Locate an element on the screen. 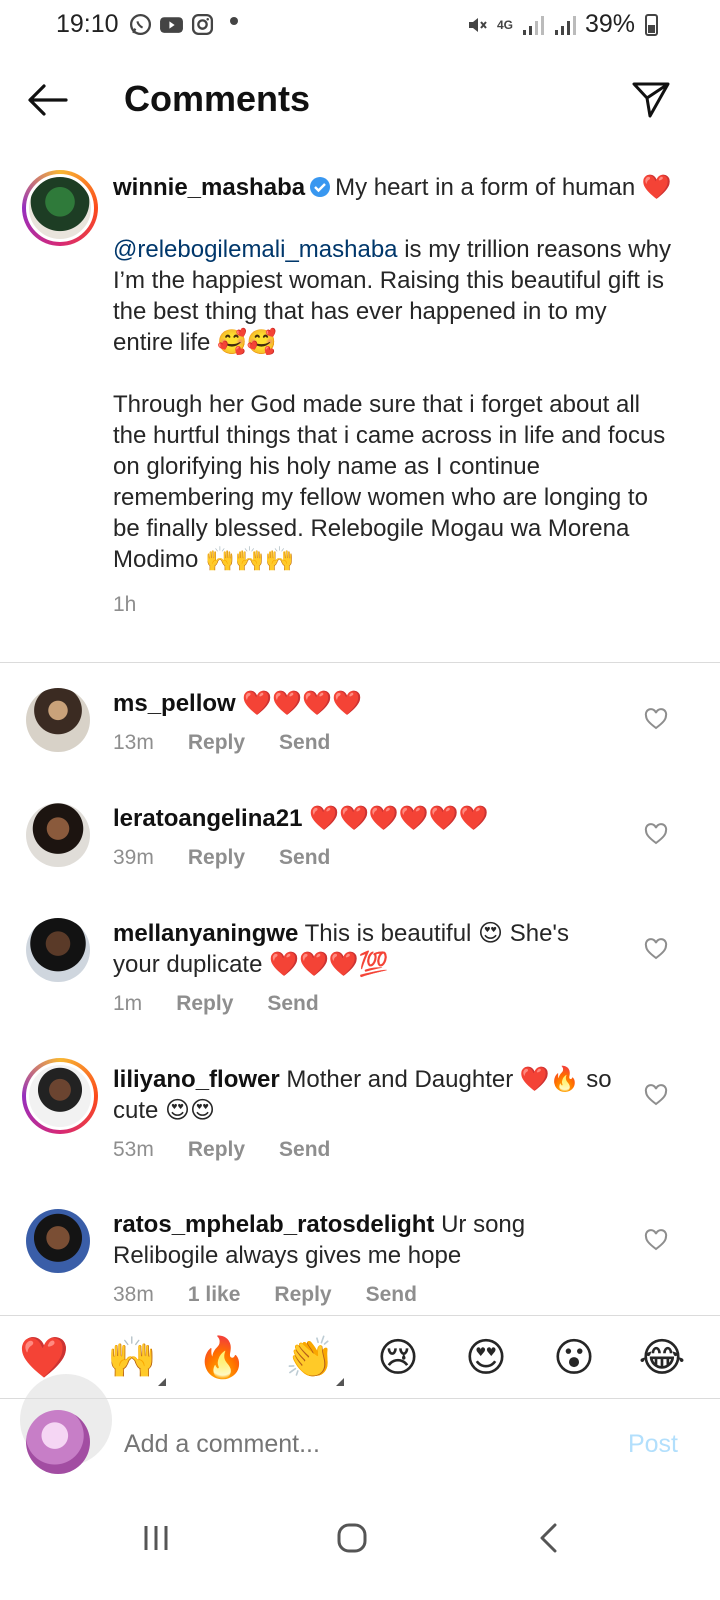  emoji-quick-bar: ❤️ 🙌 🔥 👏 😢 😍 😮 😂 is located at coordinates (360, 1357).